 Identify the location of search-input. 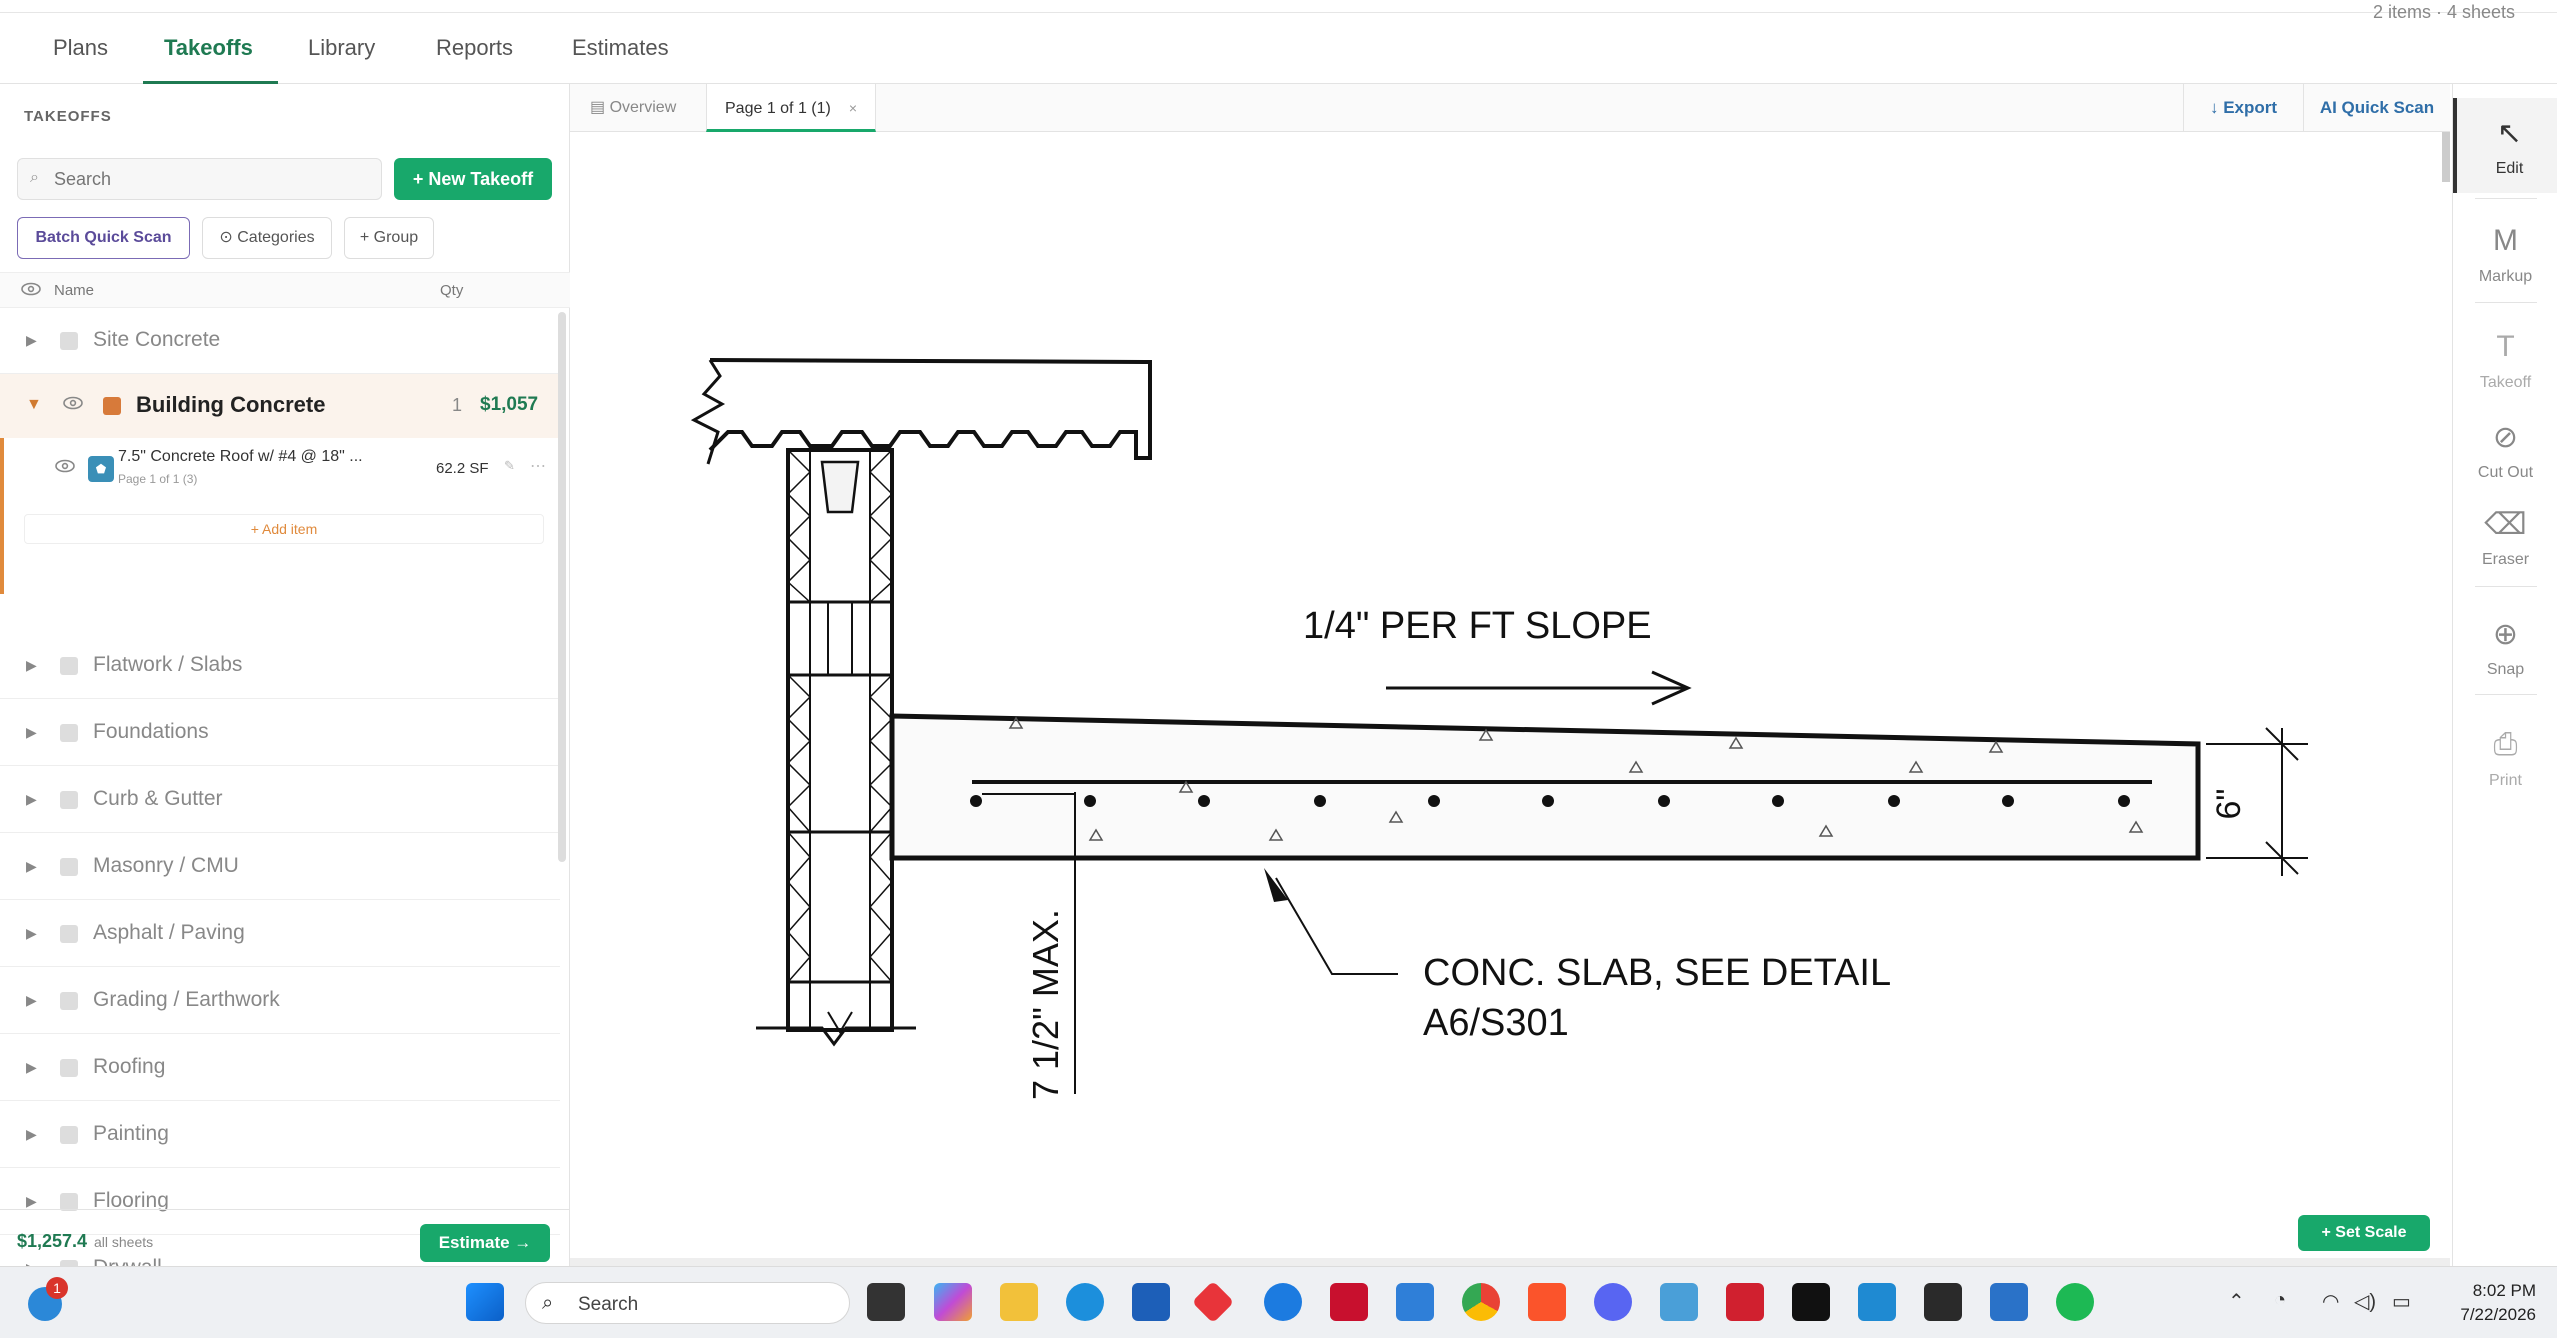
(209, 179).